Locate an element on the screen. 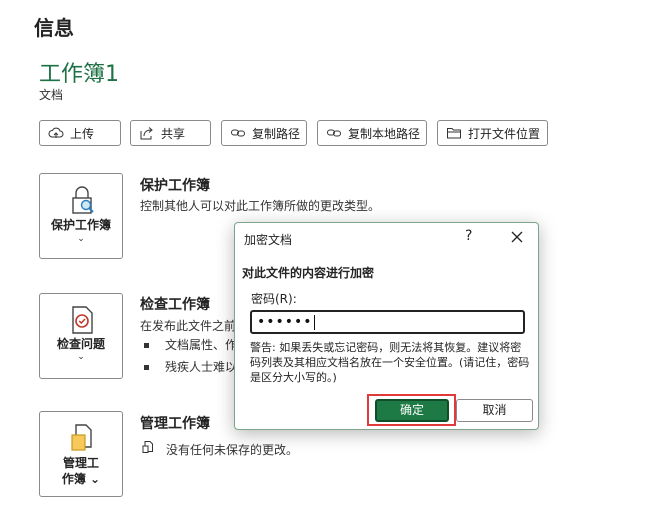  ok-button: 确定 is located at coordinates (412, 410).